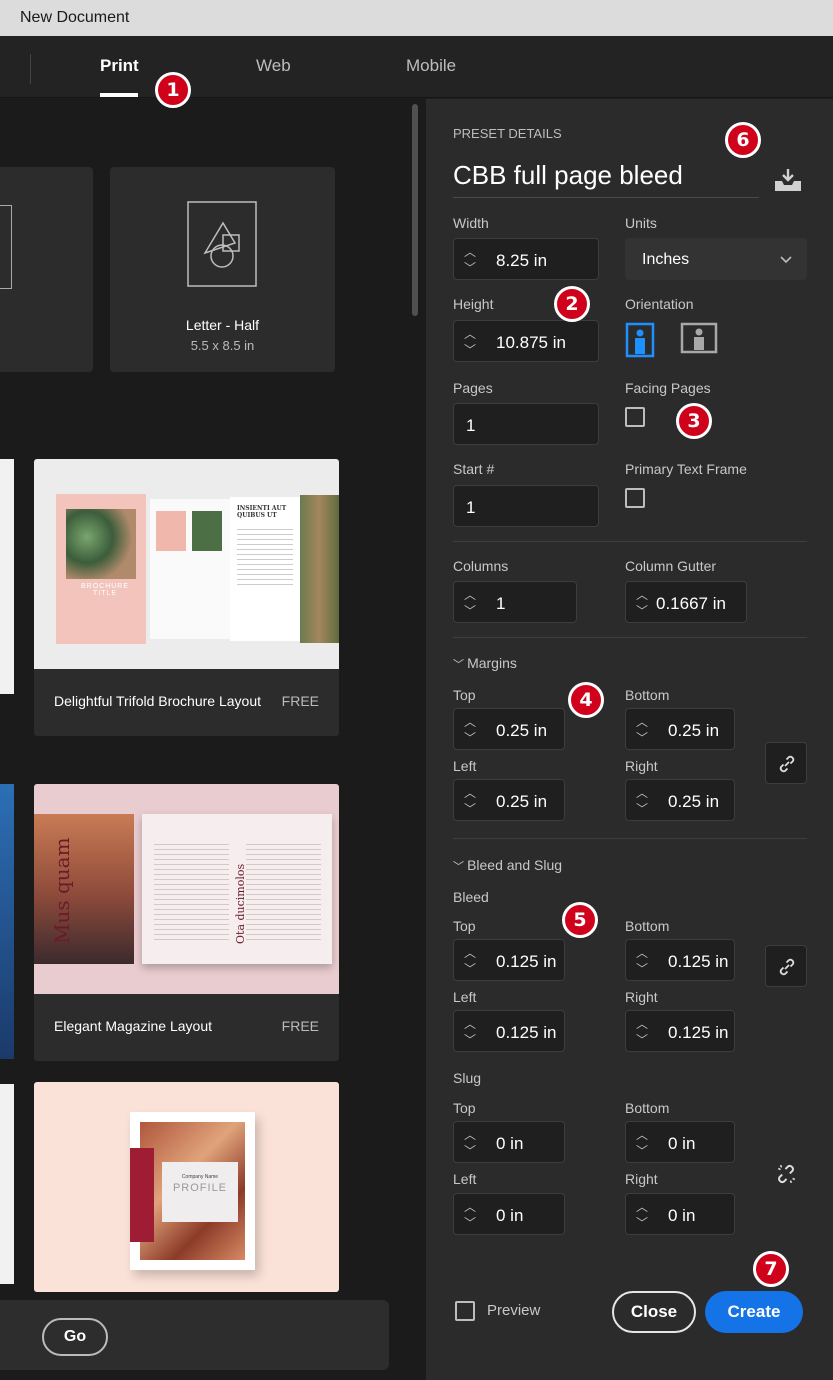 Image resolution: width=833 pixels, height=1380 pixels. I want to click on facing-pages-checkbox, so click(635, 417).